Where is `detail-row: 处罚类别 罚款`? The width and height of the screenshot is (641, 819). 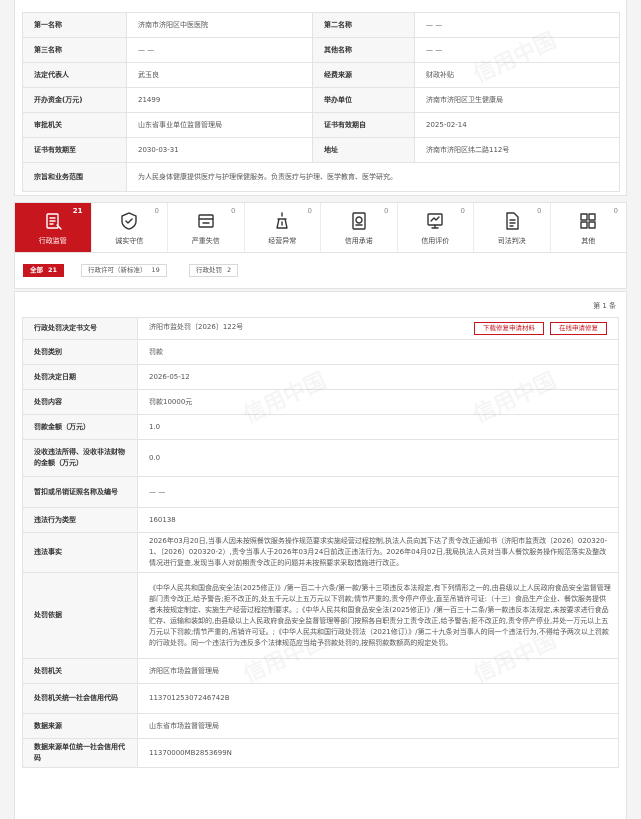
detail-row: 处罚类别 罚款 is located at coordinates (320, 352).